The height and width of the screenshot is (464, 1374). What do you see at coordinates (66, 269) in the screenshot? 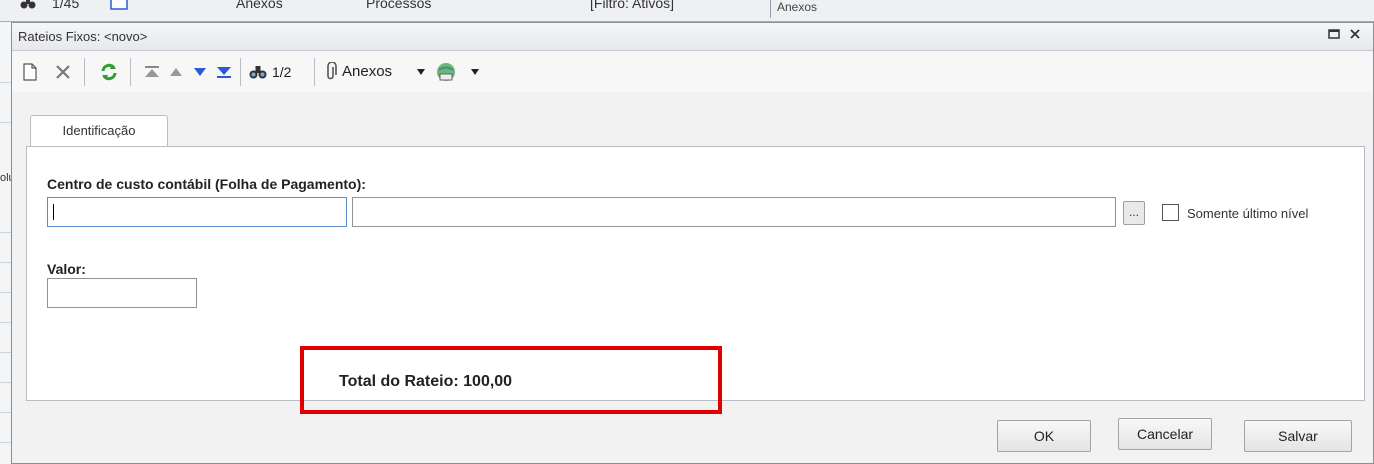
I see `value-label: Valor:` at bounding box center [66, 269].